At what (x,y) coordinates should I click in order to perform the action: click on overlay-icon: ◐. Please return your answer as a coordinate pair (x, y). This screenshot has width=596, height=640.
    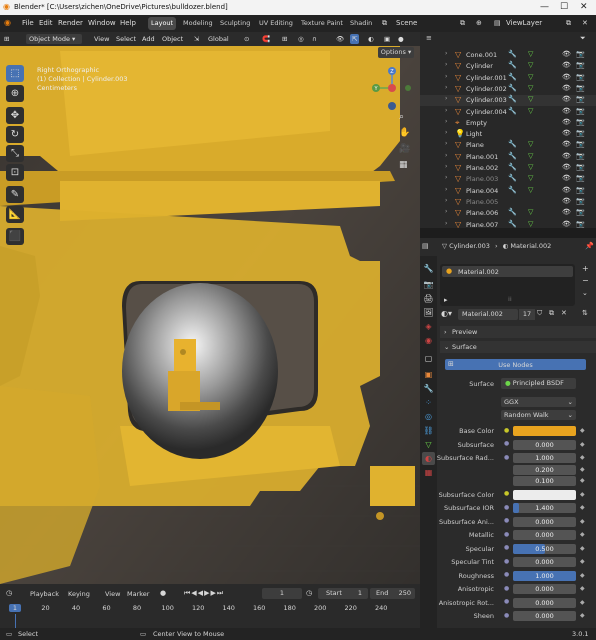
    Looking at the image, I should click on (371, 39).